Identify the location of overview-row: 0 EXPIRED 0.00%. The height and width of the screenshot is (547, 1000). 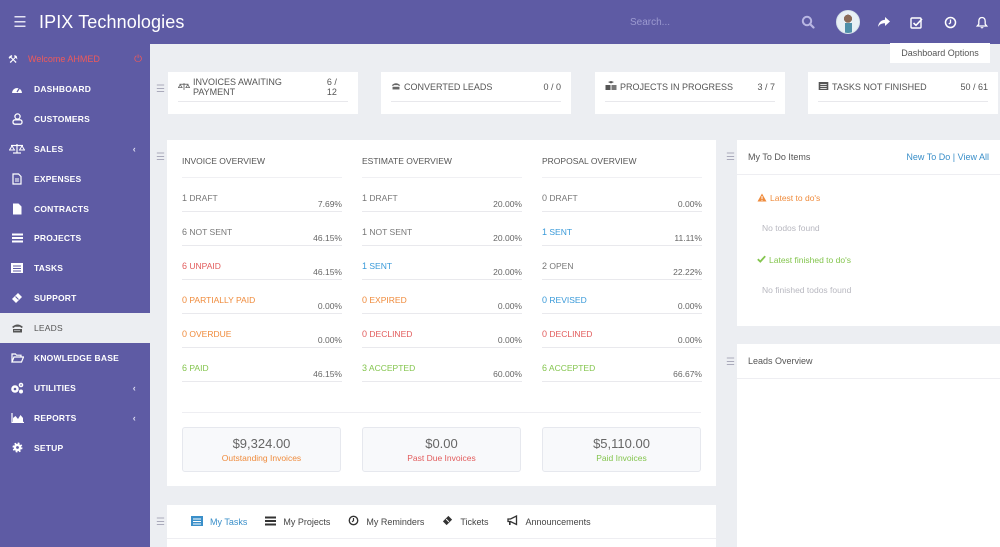
(442, 297).